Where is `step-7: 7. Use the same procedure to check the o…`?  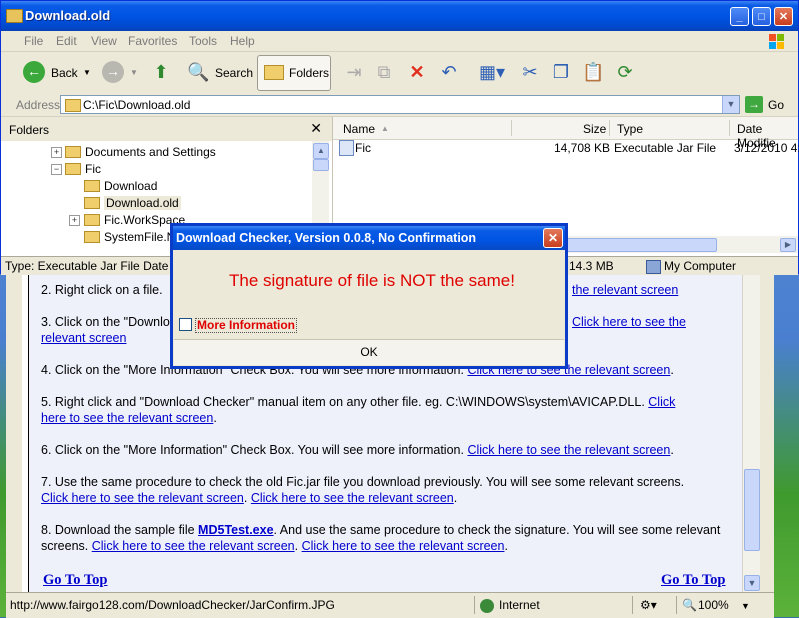 step-7: 7. Use the same procedure to check the o… is located at coordinates (363, 490).